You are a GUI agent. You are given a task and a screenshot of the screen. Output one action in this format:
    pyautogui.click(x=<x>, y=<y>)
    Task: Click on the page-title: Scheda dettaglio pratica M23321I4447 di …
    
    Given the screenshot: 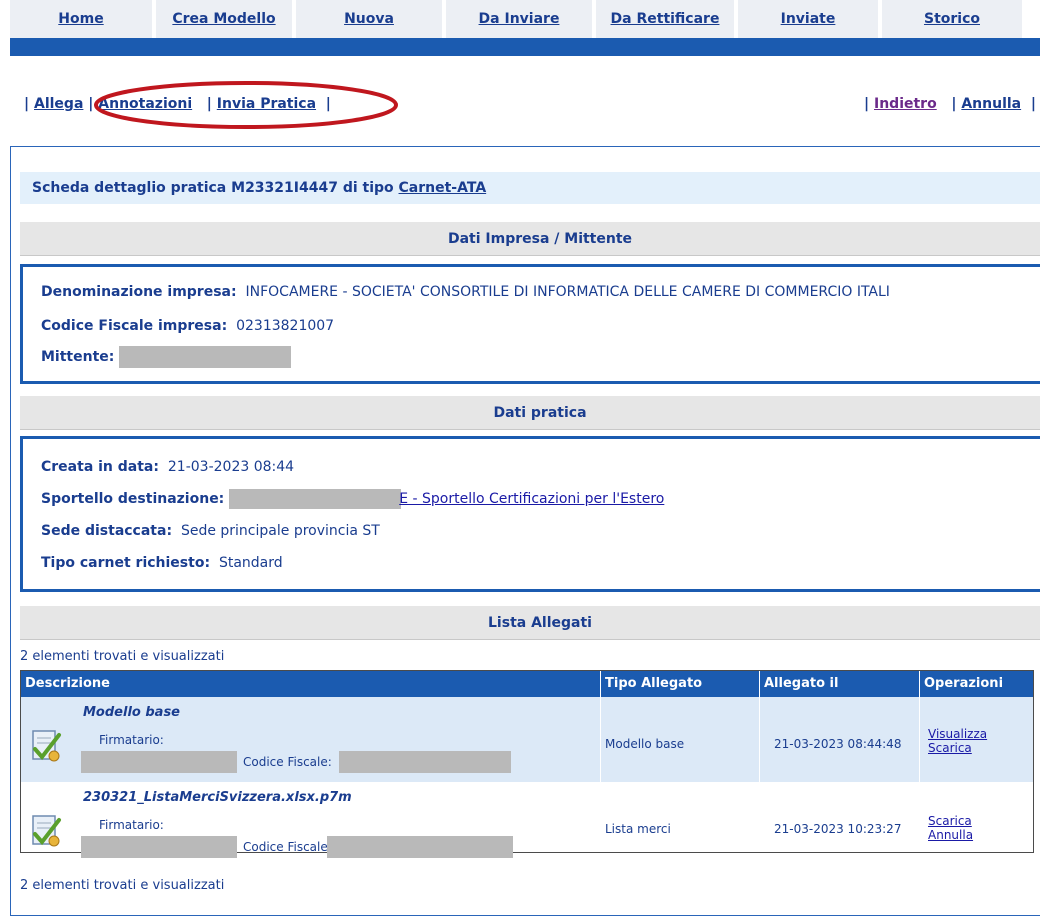 What is the action you would take?
    pyautogui.click(x=530, y=188)
    